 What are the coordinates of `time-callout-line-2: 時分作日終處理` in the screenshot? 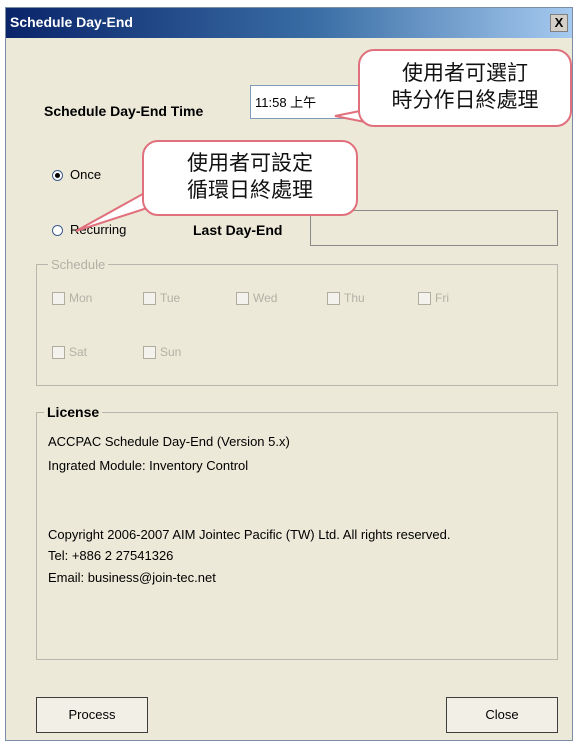 It's located at (465, 100).